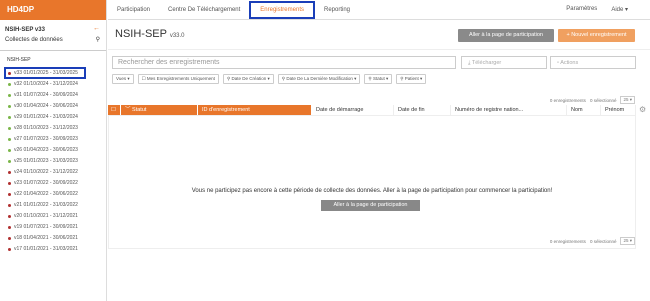 The image size is (650, 301). Describe the element at coordinates (469, 63) in the screenshot. I see `download-icon: ⤓` at that location.